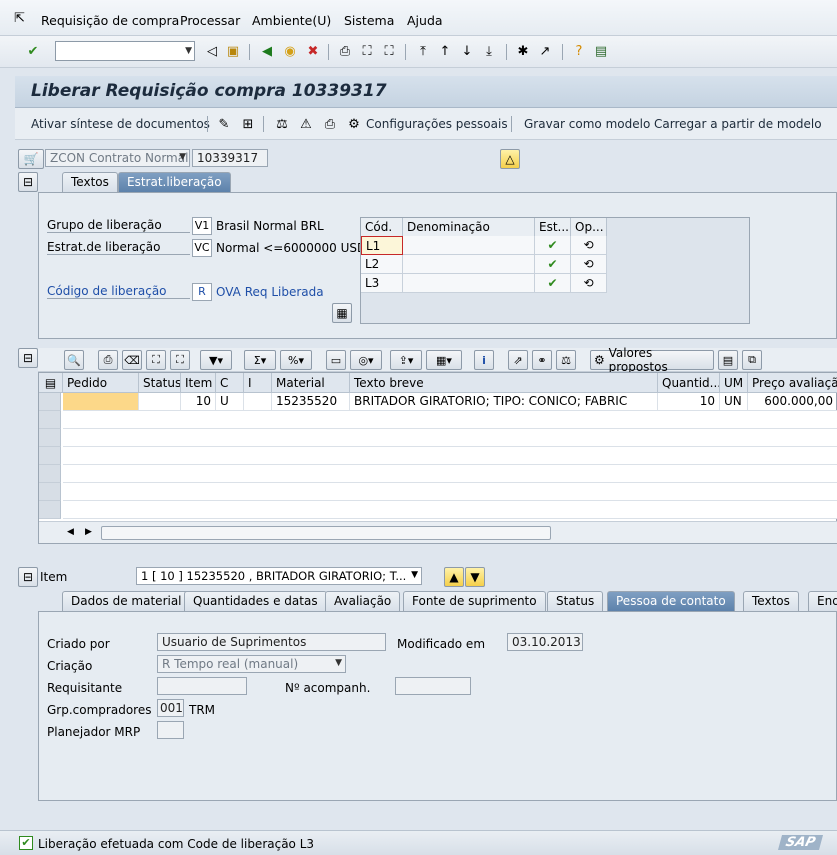 The image size is (837, 855). What do you see at coordinates (523, 51) in the screenshot?
I see `new-session-icon: ✱` at bounding box center [523, 51].